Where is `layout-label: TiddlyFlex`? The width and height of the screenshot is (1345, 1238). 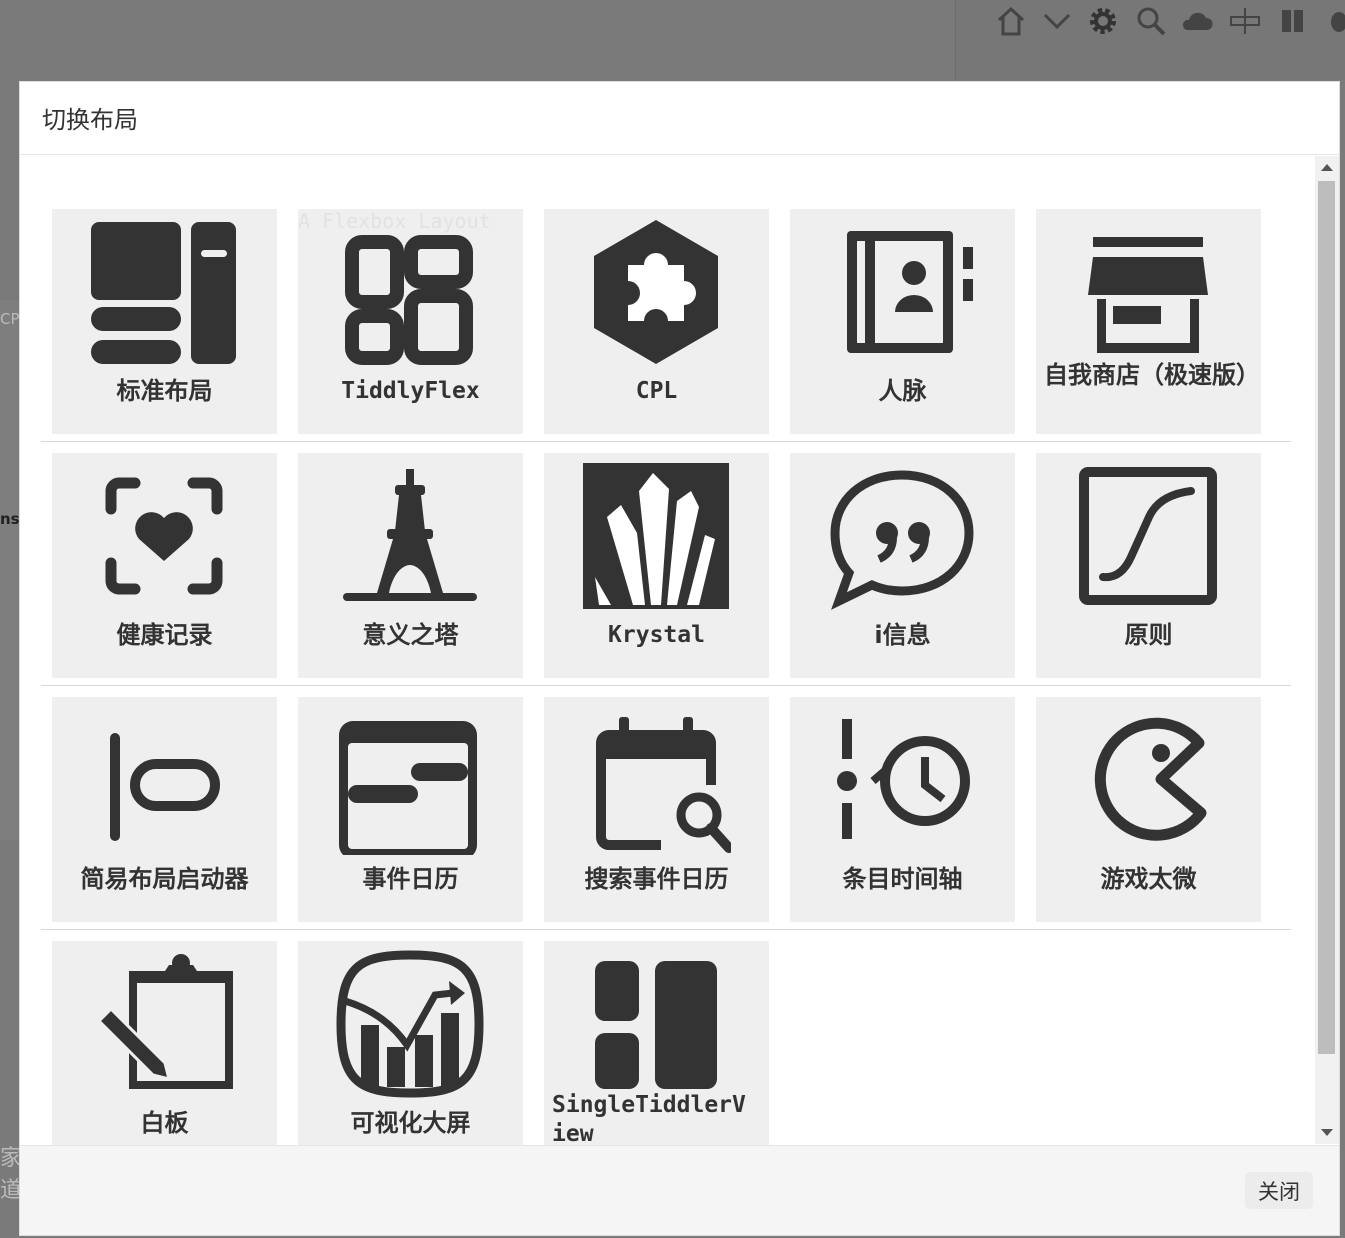
layout-label: TiddlyFlex is located at coordinates (410, 391).